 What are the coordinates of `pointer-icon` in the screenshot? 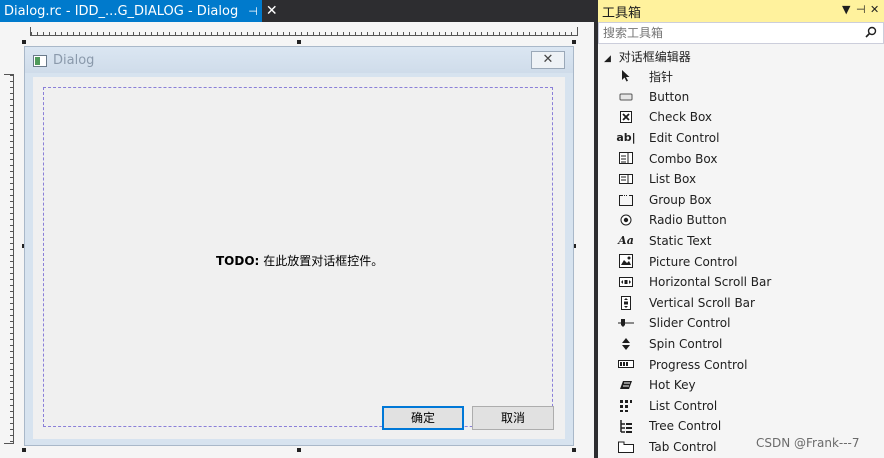 It's located at (626, 76).